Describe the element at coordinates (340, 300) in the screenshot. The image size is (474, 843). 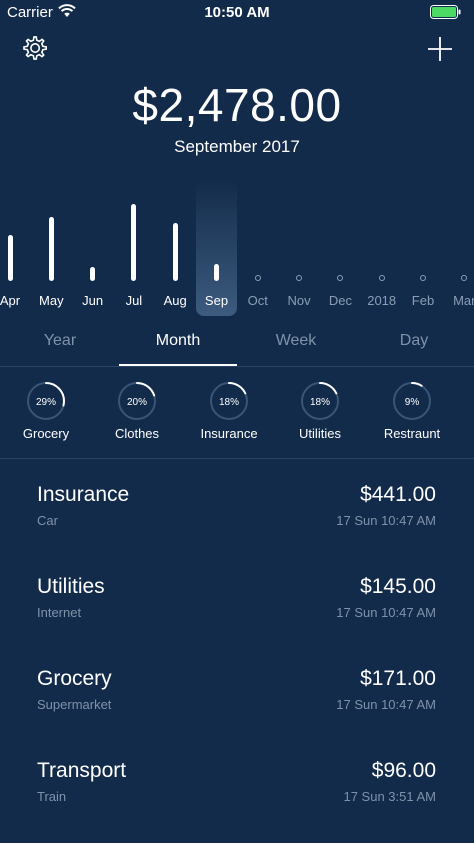
I see `chart-month-label: Dec` at that location.